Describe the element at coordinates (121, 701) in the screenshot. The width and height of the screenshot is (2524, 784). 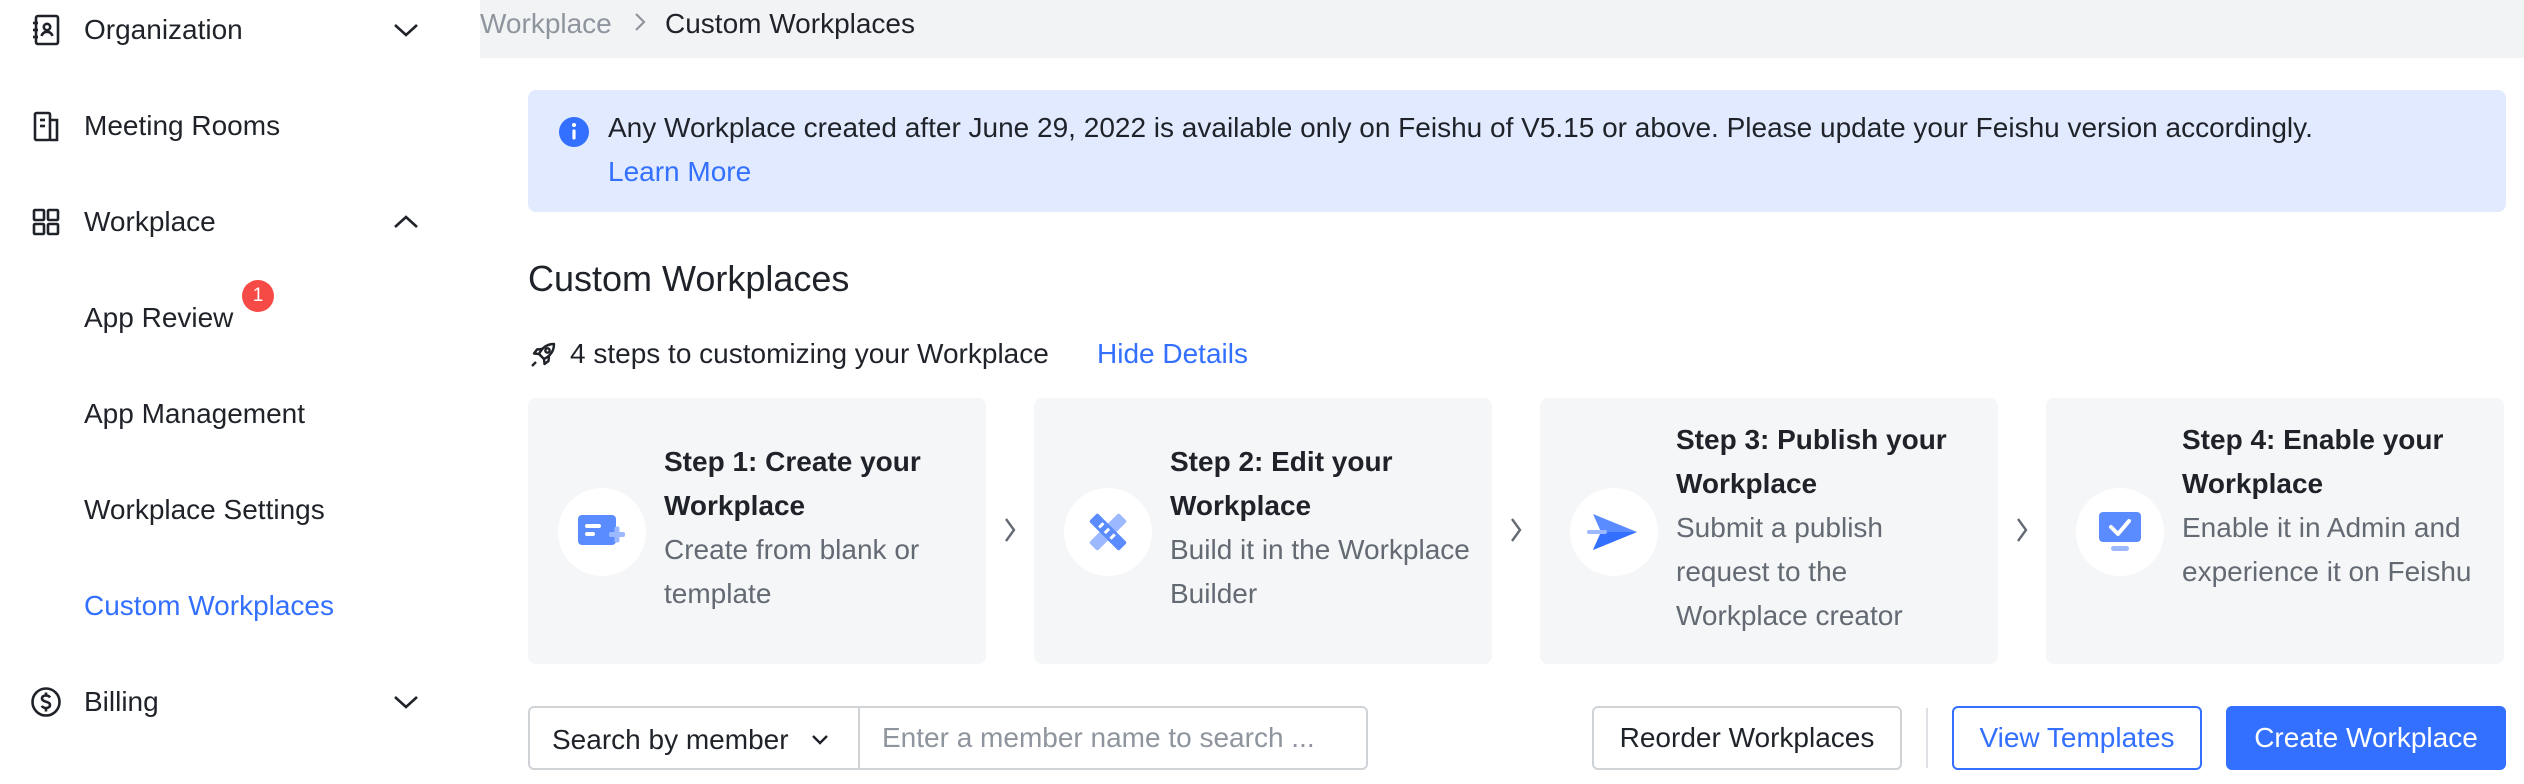
I see `sidebar-item-label: Billing` at that location.